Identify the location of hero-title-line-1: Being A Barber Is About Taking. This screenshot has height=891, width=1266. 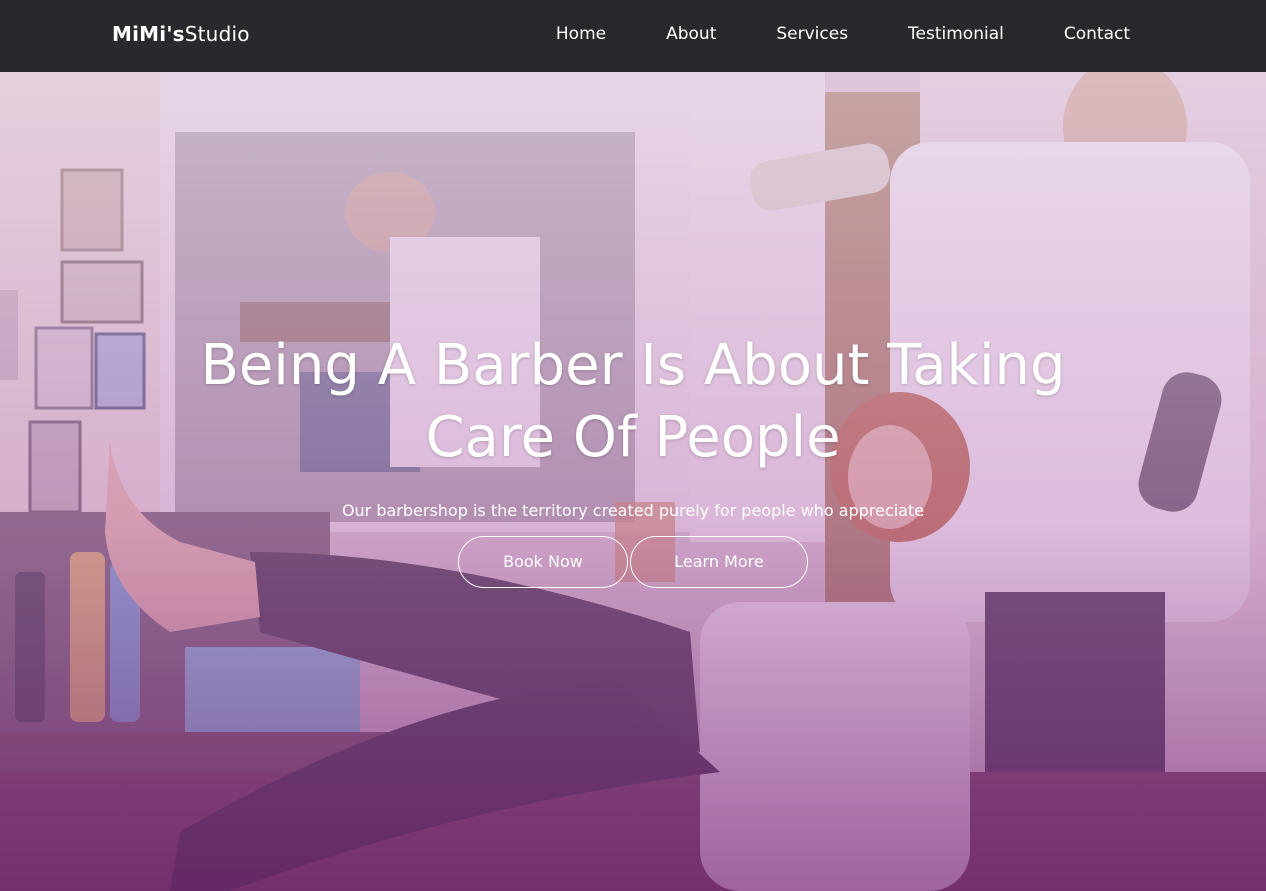
(633, 365).